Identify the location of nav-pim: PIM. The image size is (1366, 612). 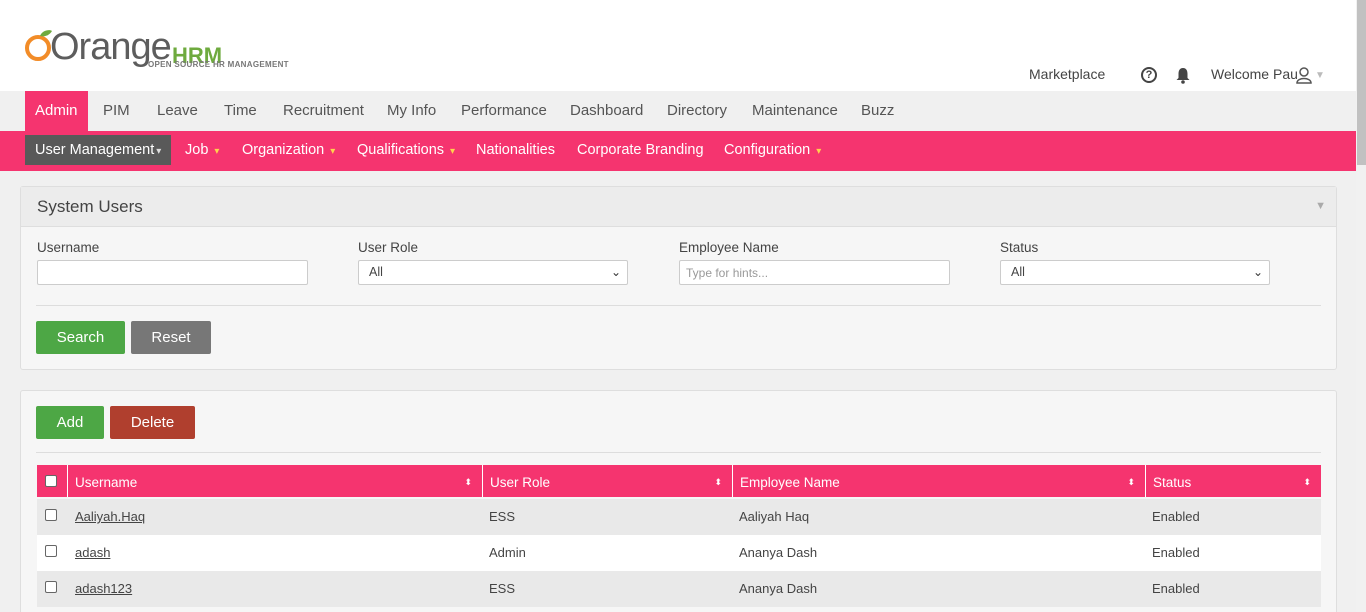
(116, 111).